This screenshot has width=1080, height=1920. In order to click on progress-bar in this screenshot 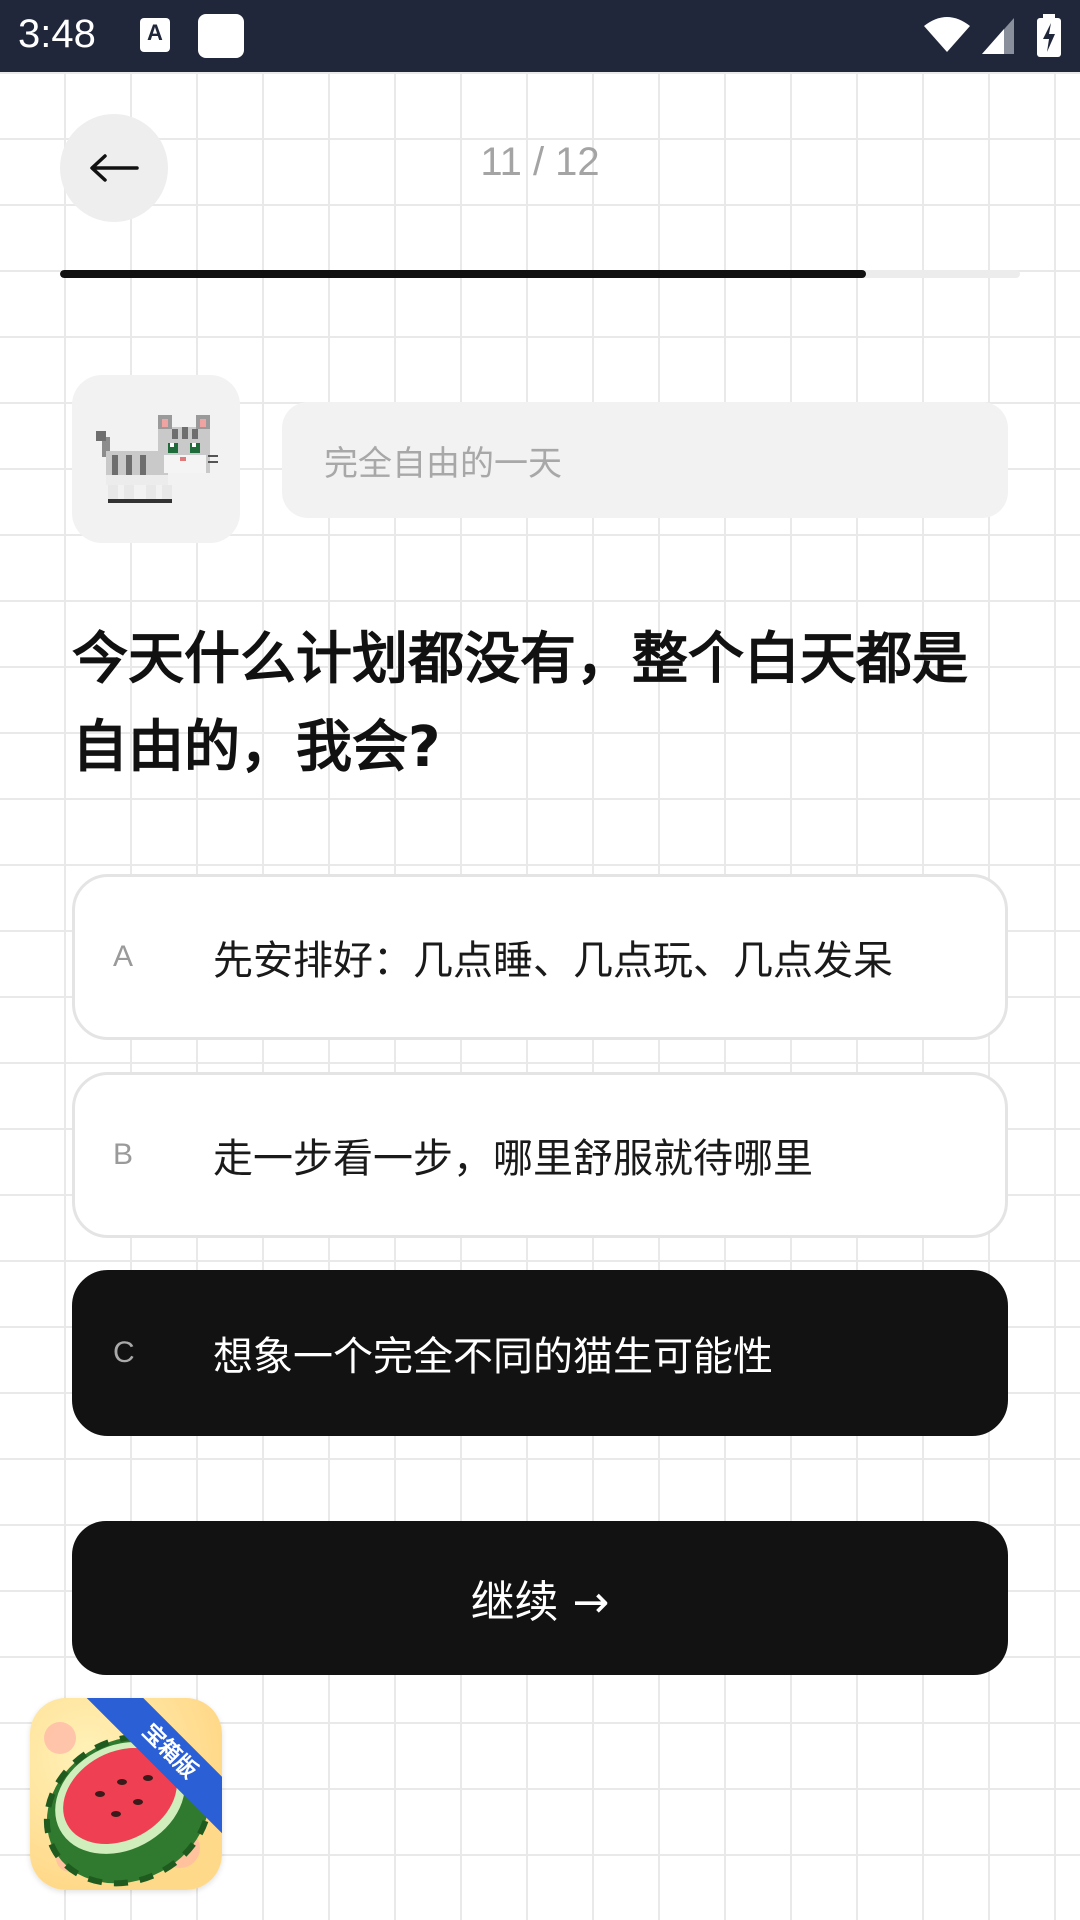, I will do `click(540, 274)`.